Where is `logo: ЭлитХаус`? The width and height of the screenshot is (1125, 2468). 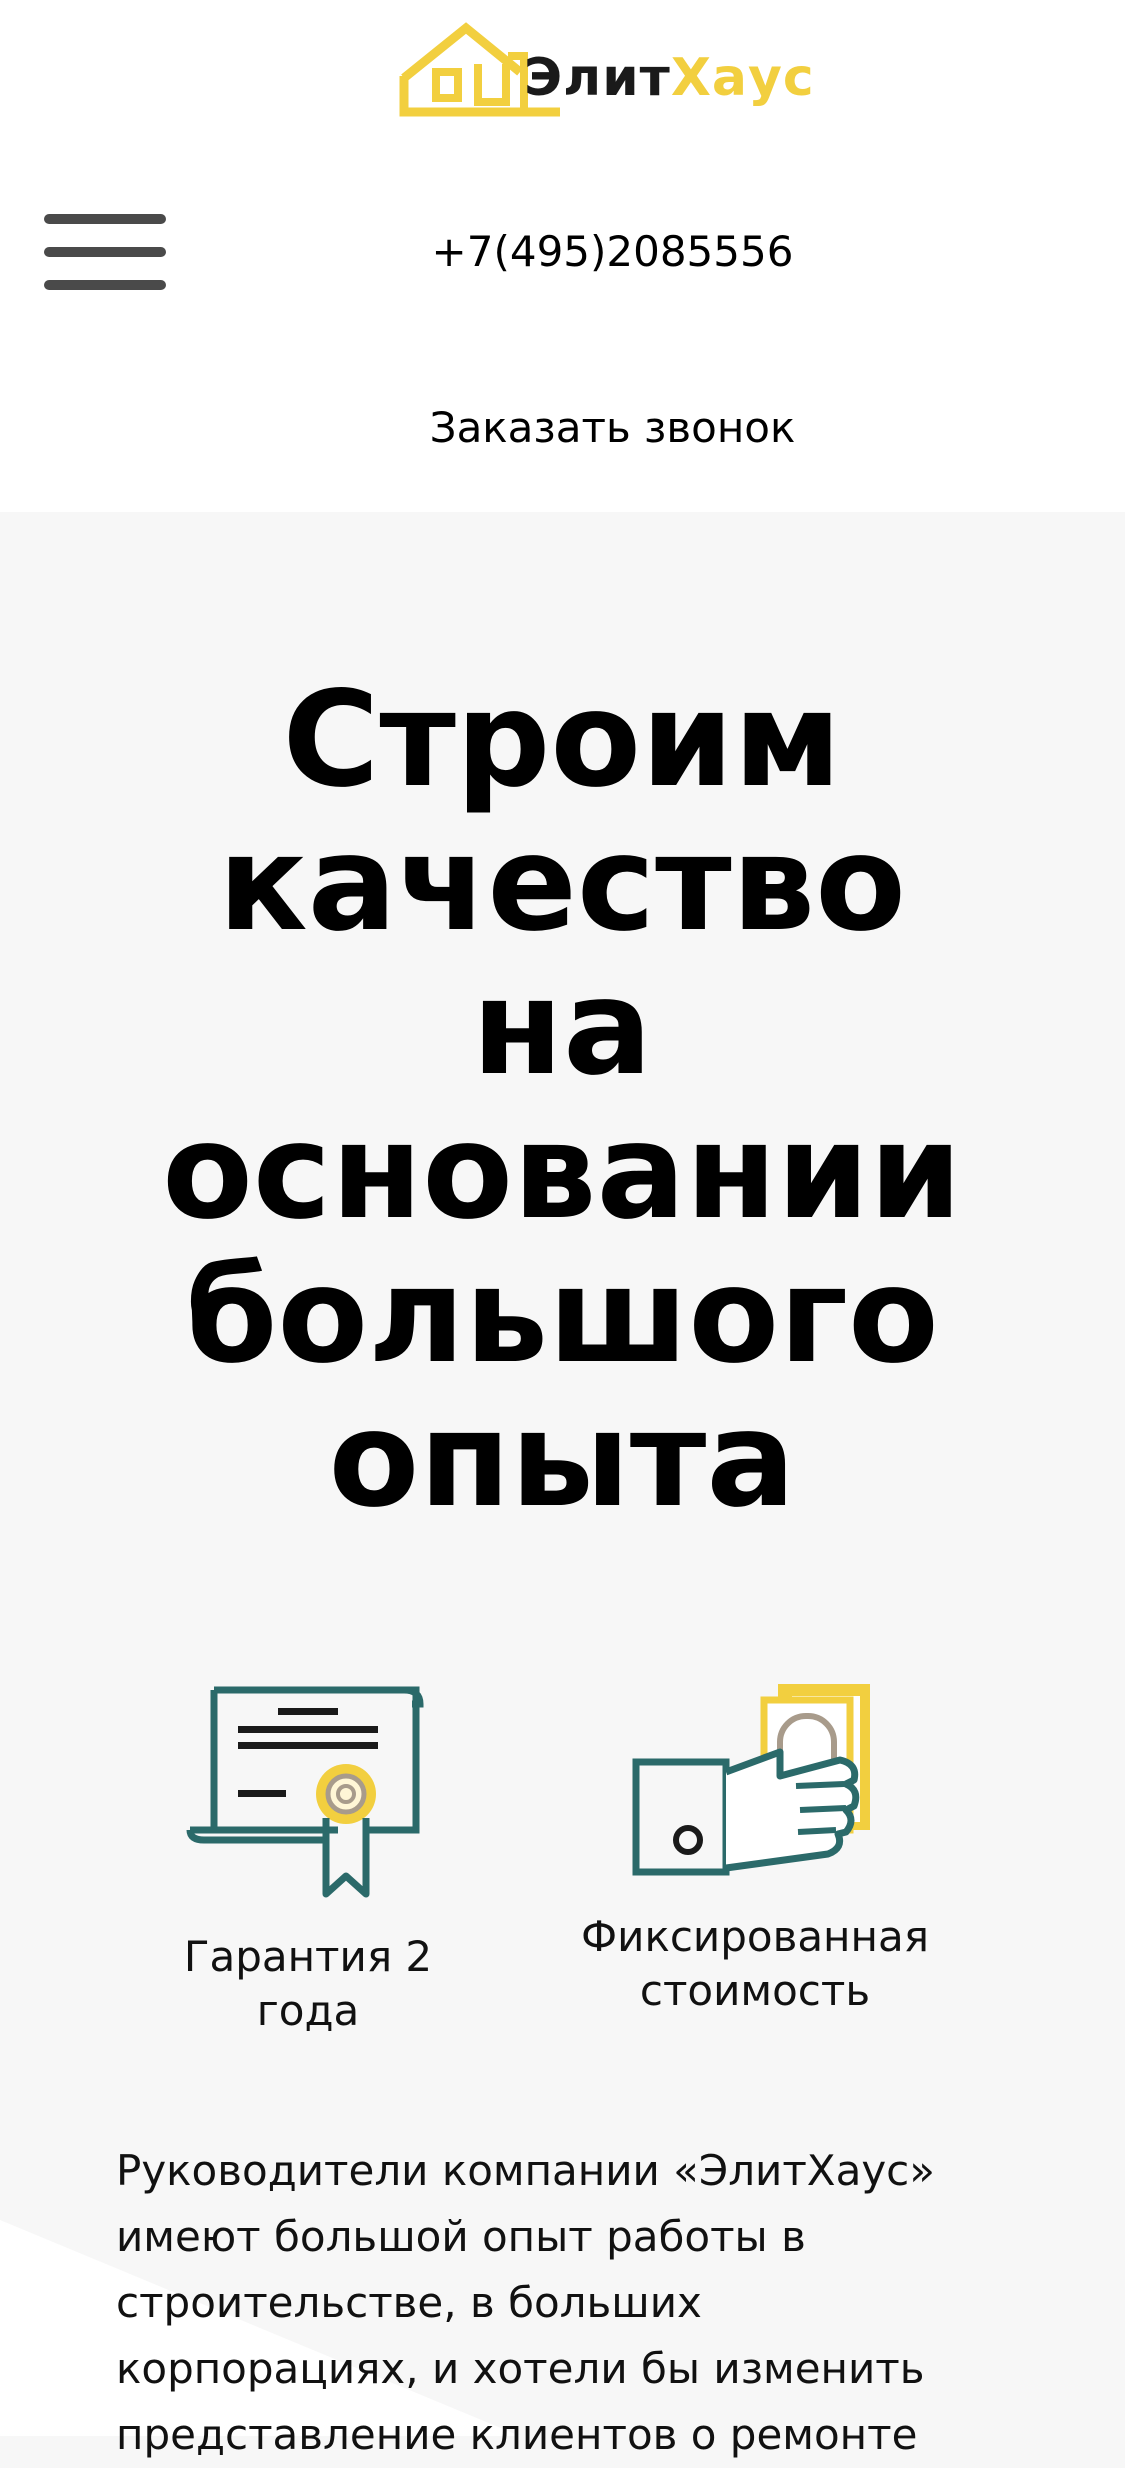 logo: ЭлитХаус is located at coordinates (605, 70).